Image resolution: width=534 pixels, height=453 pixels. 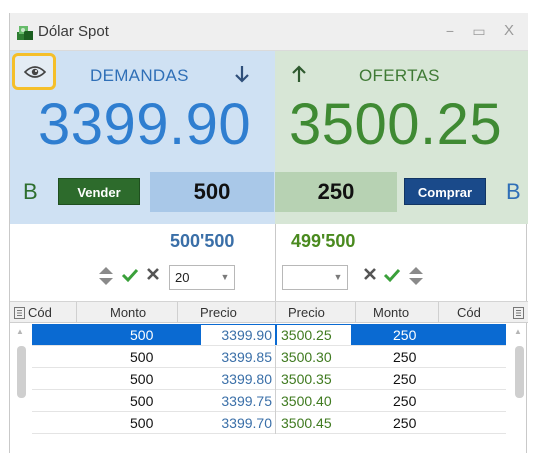 I want to click on bid-total: 500'500, so click(x=202, y=241).